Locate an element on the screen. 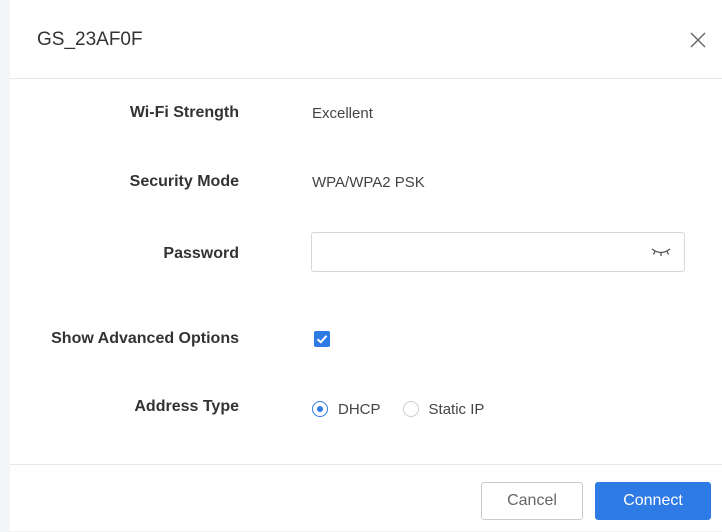 Image resolution: width=722 pixels, height=532 pixels. checkmark-icon is located at coordinates (322, 339).